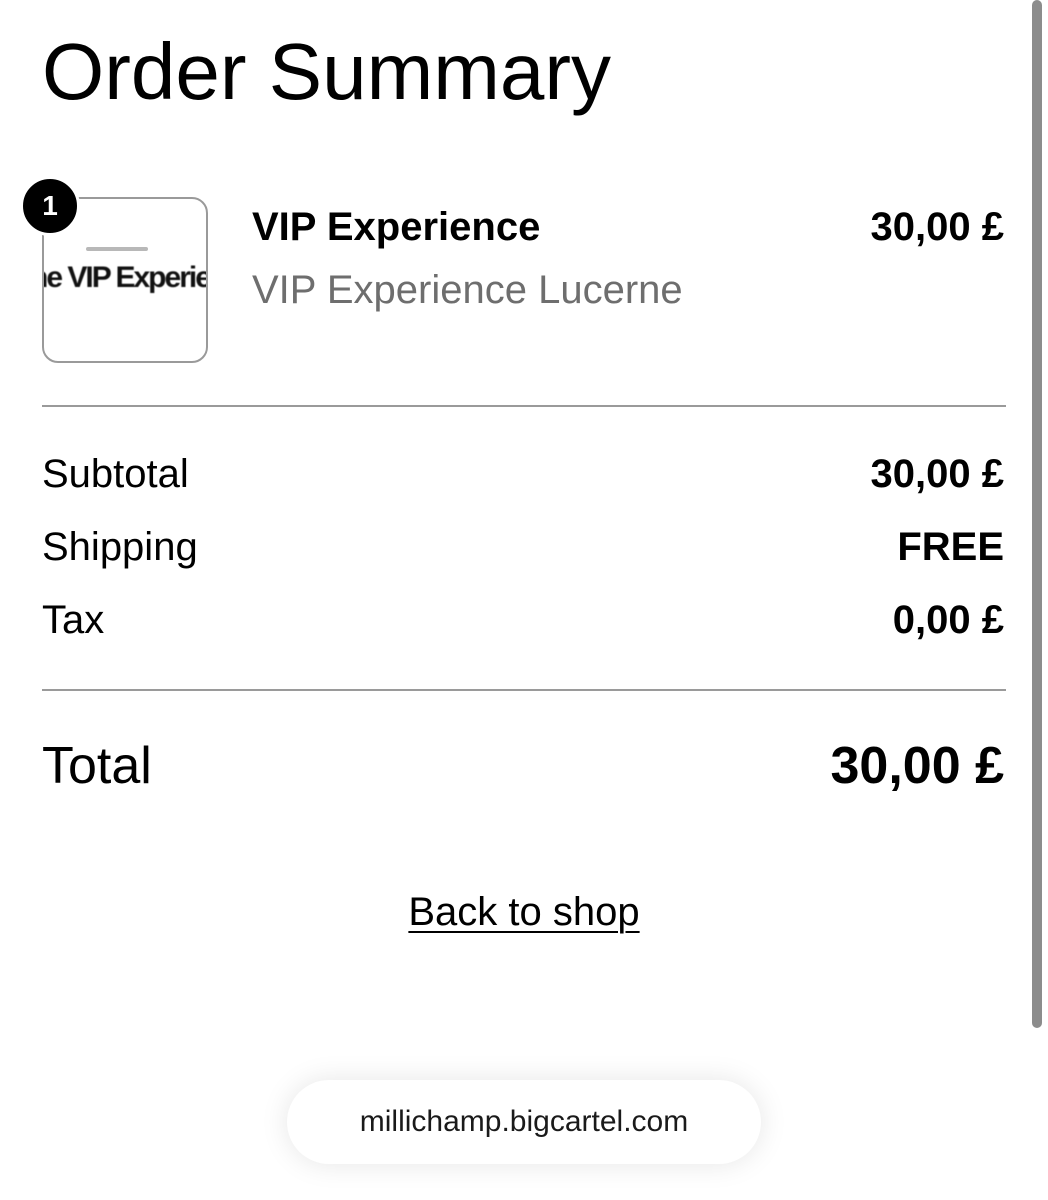  What do you see at coordinates (126, 277) in the screenshot?
I see `thumbnail-text: he VIP Experience` at bounding box center [126, 277].